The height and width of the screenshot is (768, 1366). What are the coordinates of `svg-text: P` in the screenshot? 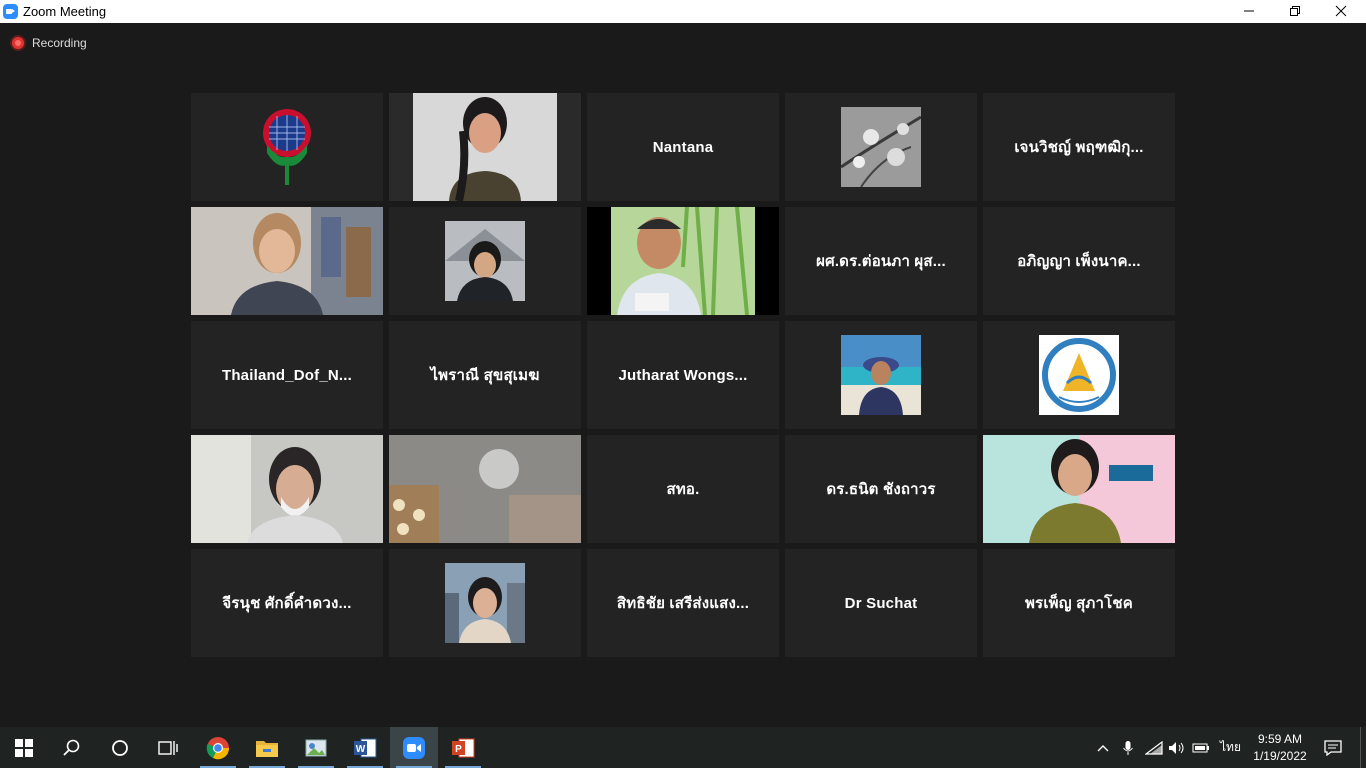 It's located at (458, 749).